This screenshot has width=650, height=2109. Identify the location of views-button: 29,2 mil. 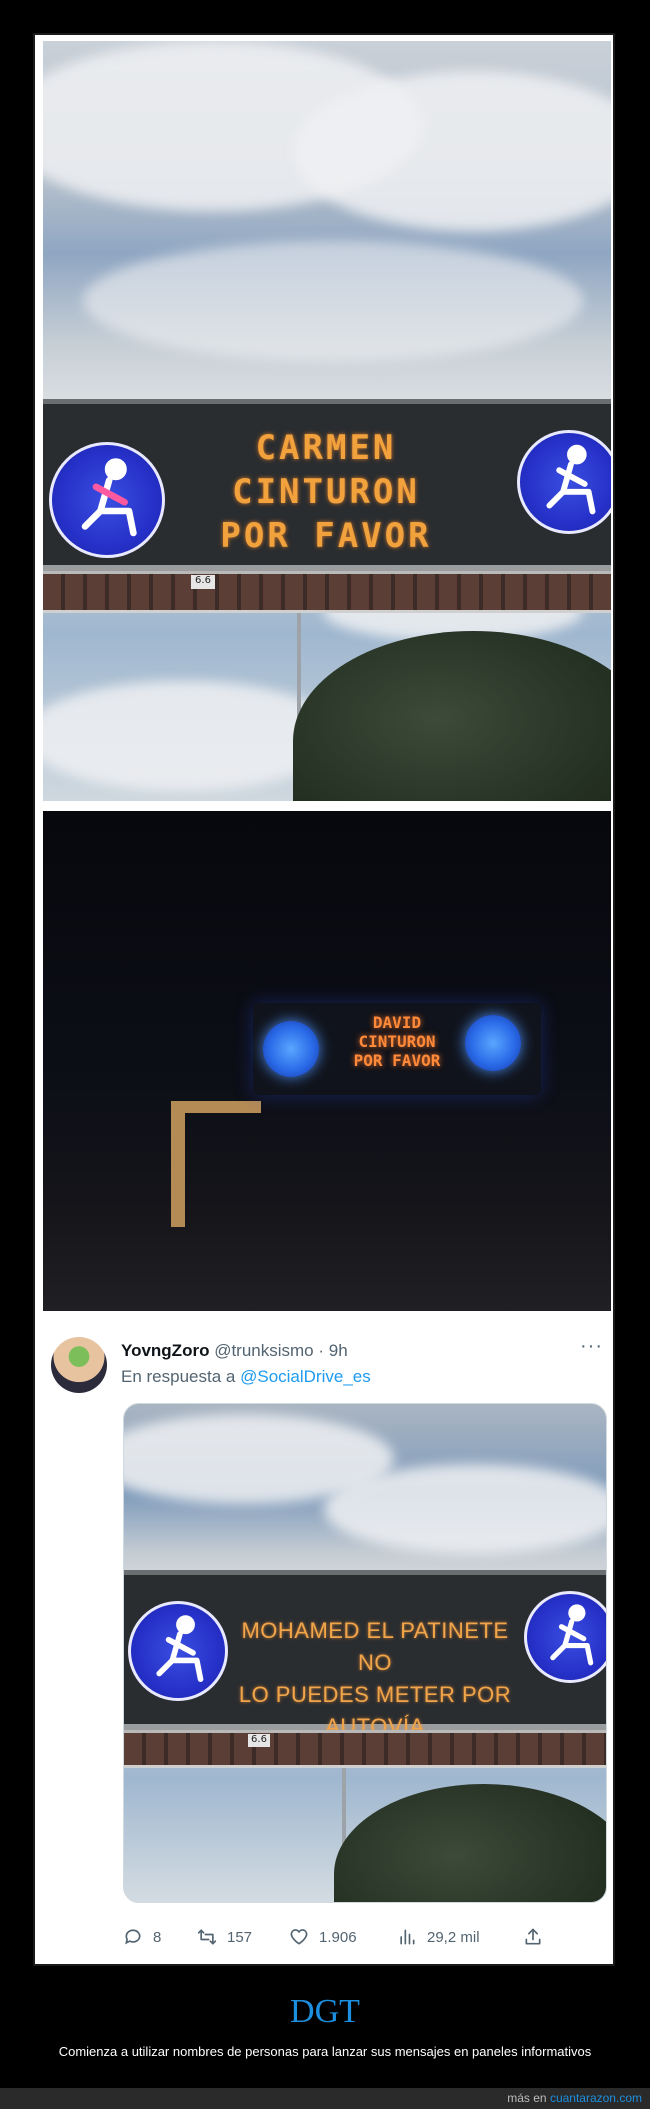
(438, 1937).